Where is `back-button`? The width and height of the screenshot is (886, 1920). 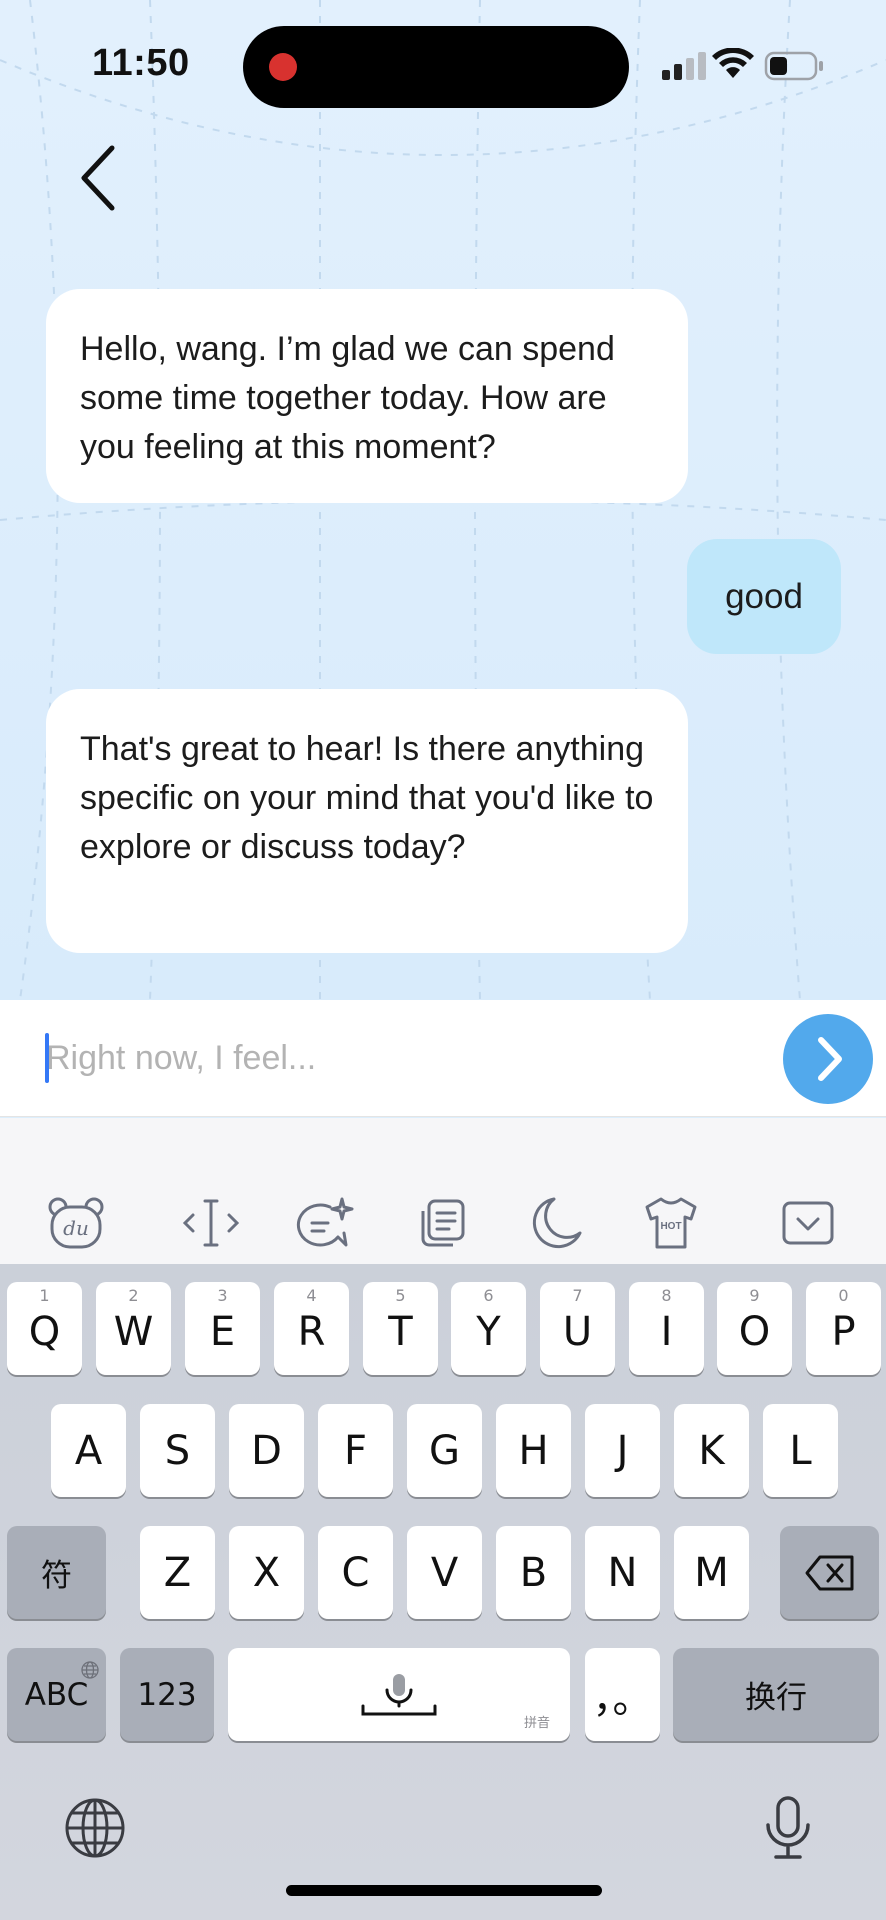 back-button is located at coordinates (100, 178).